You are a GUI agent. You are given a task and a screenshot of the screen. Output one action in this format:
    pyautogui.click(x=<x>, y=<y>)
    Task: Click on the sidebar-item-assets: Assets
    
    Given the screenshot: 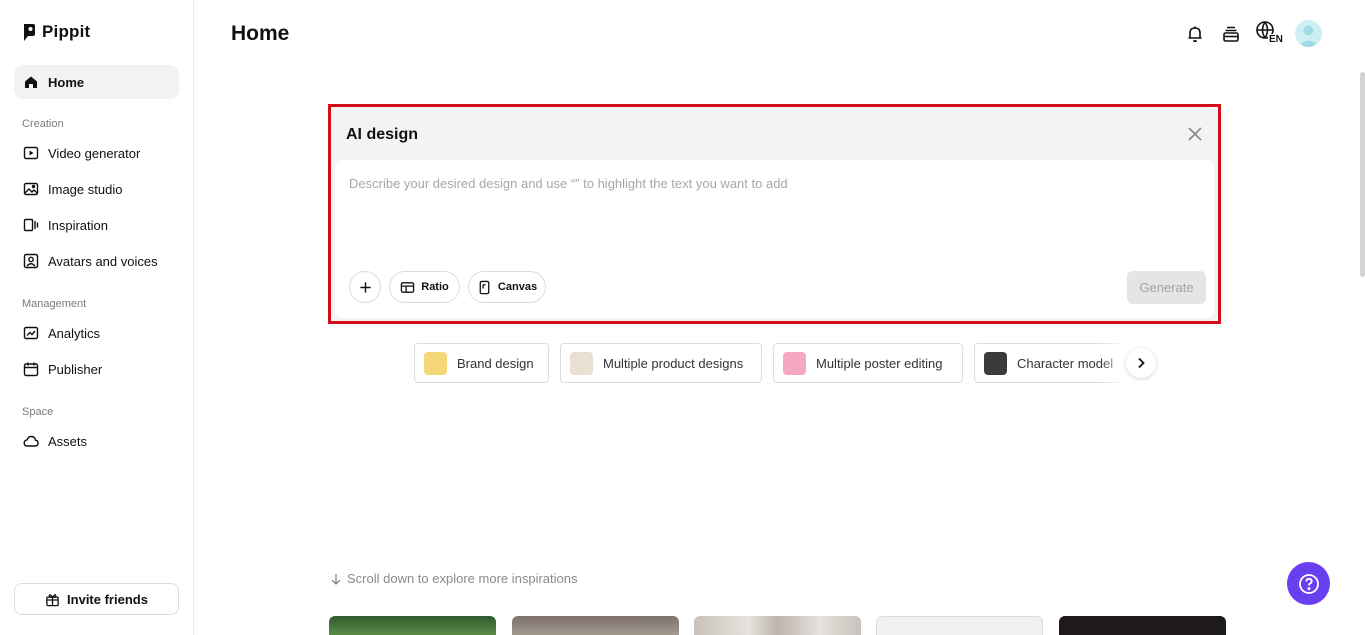 What is the action you would take?
    pyautogui.click(x=96, y=441)
    